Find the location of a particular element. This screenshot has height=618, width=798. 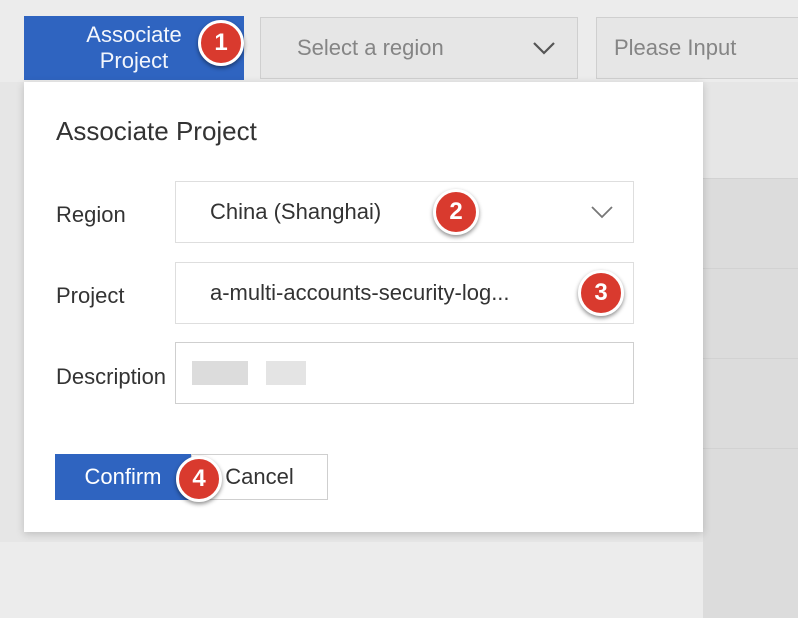

search-input: Please Input is located at coordinates (697, 48).